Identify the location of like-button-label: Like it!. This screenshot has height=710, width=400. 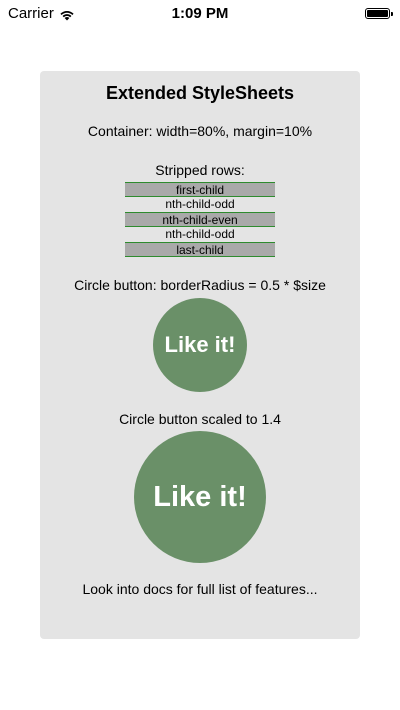
(200, 344).